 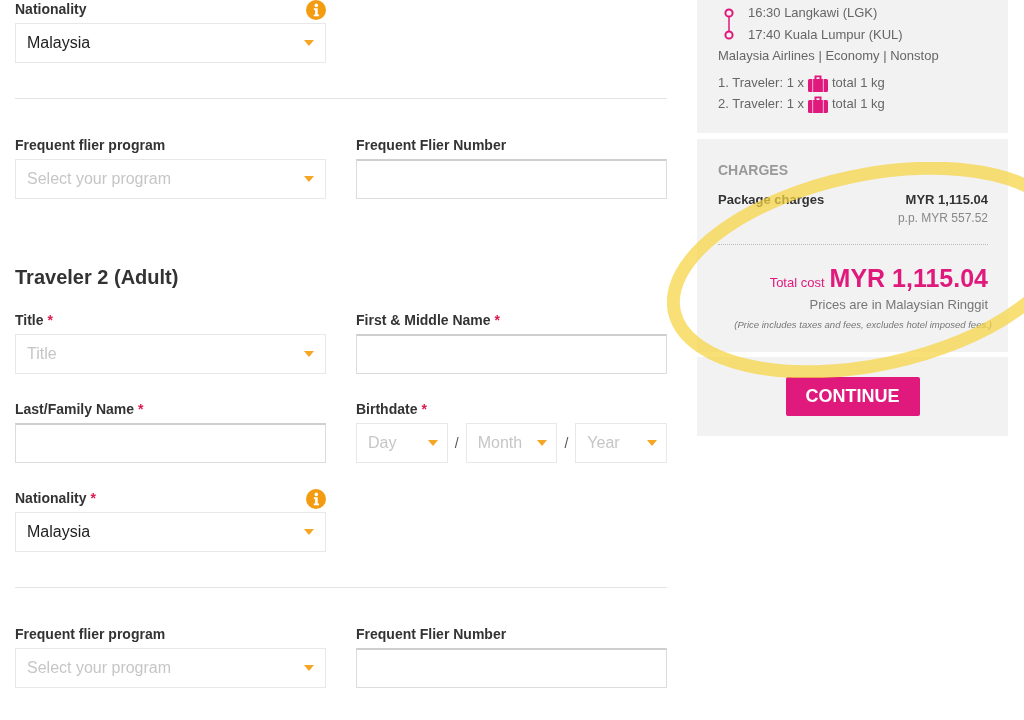 I want to click on arrival-text: 17:40 Kuala Lumpur (KUL), so click(x=825, y=35).